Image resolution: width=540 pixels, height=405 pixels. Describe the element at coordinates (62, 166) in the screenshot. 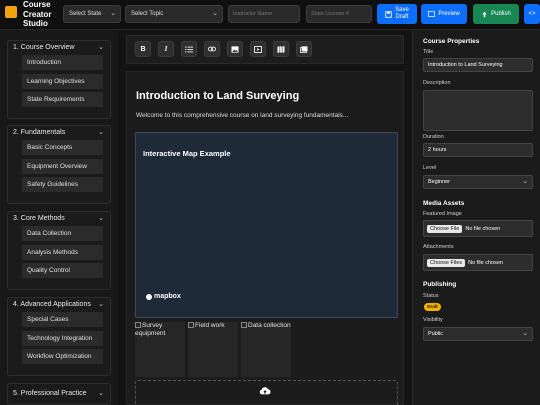

I see `outline-item: Equipment Overview` at that location.